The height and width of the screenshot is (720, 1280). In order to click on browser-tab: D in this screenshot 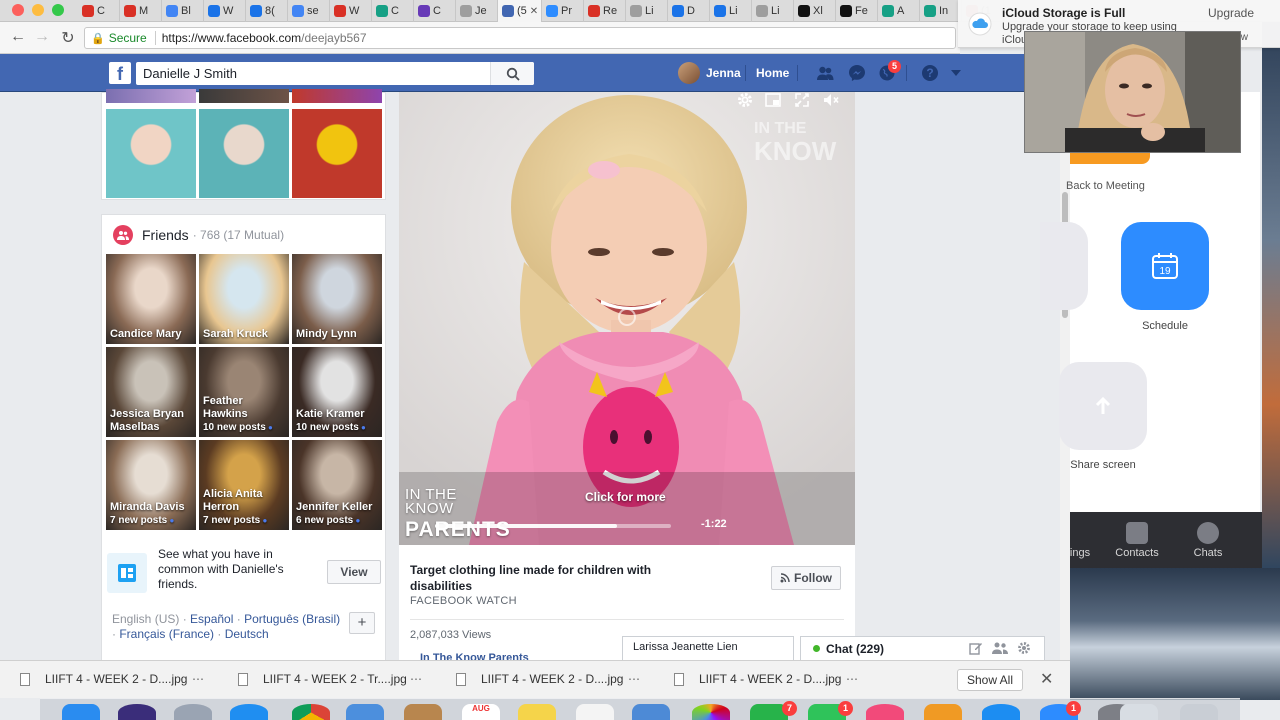, I will do `click(689, 11)`.